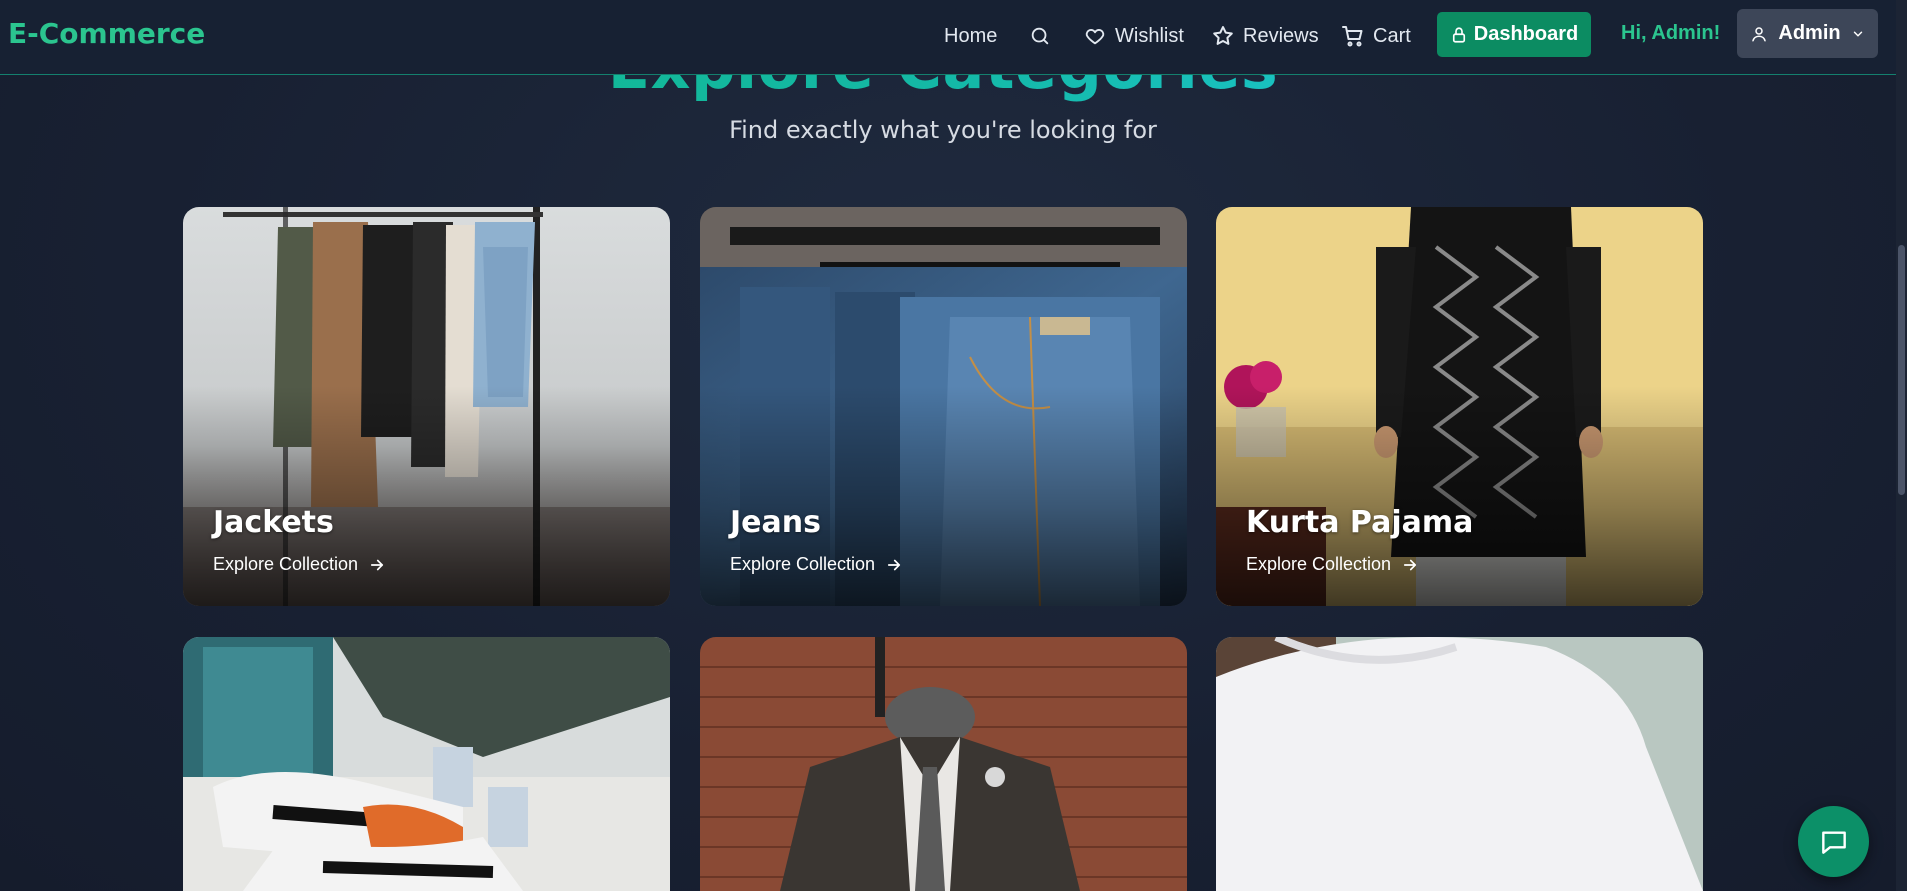 The image size is (1907, 891). What do you see at coordinates (1149, 35) in the screenshot?
I see `nav-wishlist-label: Wishlist` at bounding box center [1149, 35].